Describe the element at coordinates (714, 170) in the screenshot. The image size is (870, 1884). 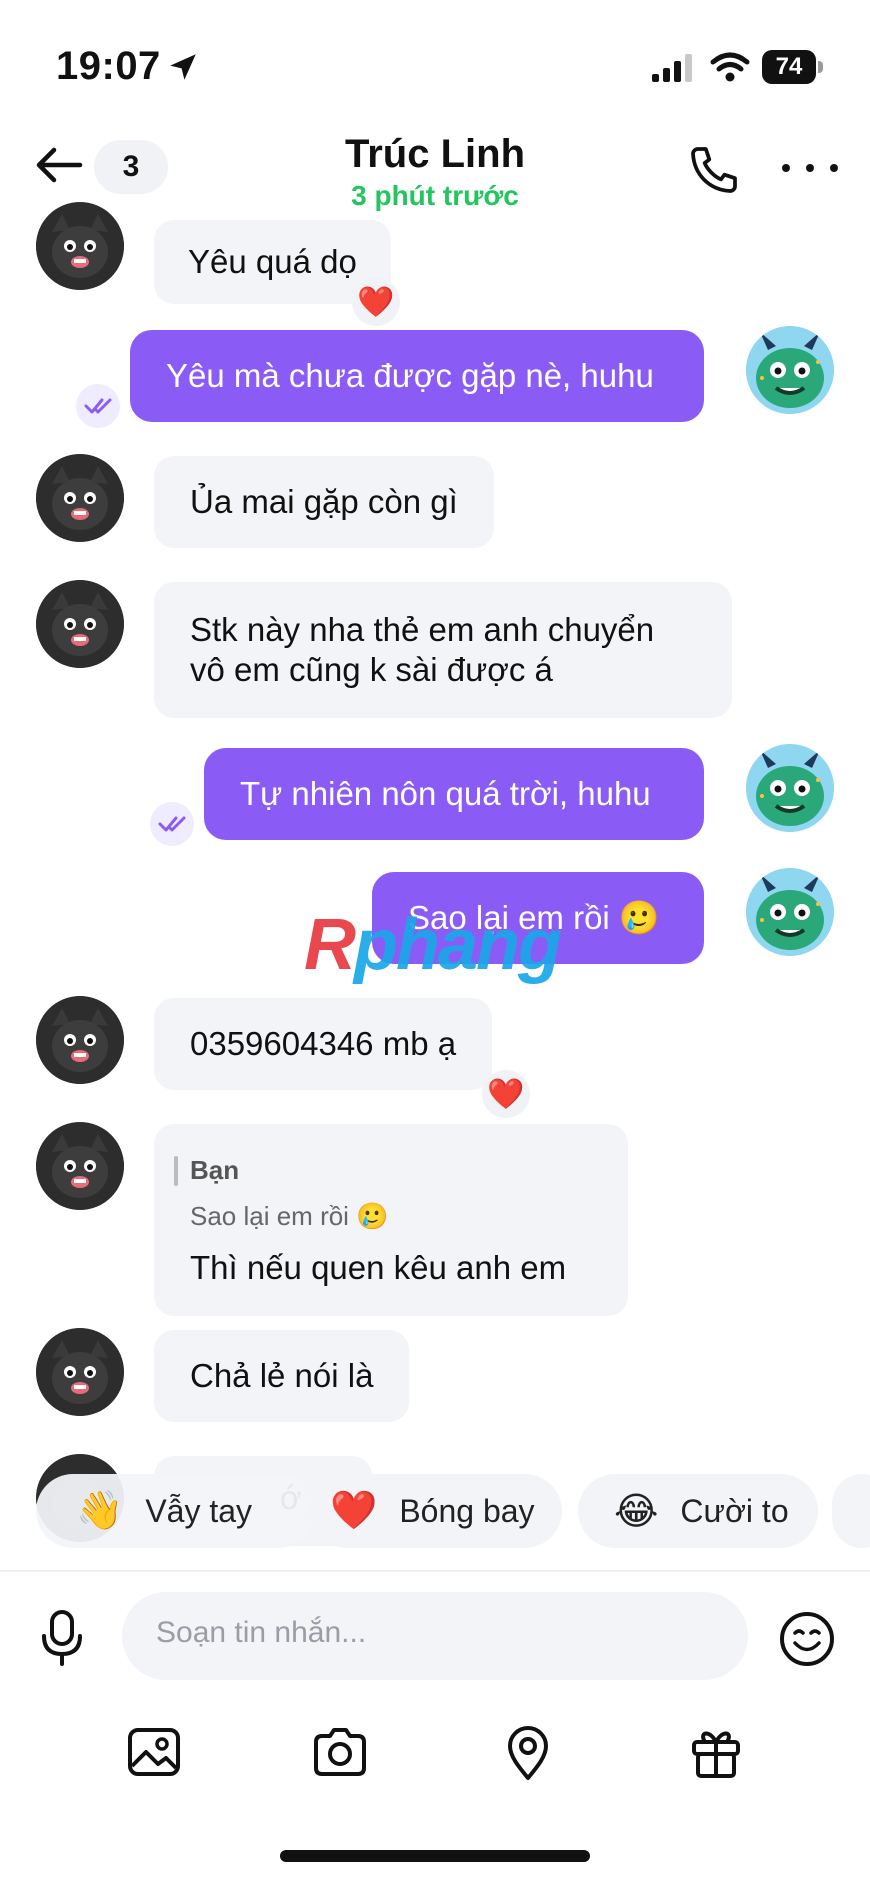
I see `phone-call-icon` at that location.